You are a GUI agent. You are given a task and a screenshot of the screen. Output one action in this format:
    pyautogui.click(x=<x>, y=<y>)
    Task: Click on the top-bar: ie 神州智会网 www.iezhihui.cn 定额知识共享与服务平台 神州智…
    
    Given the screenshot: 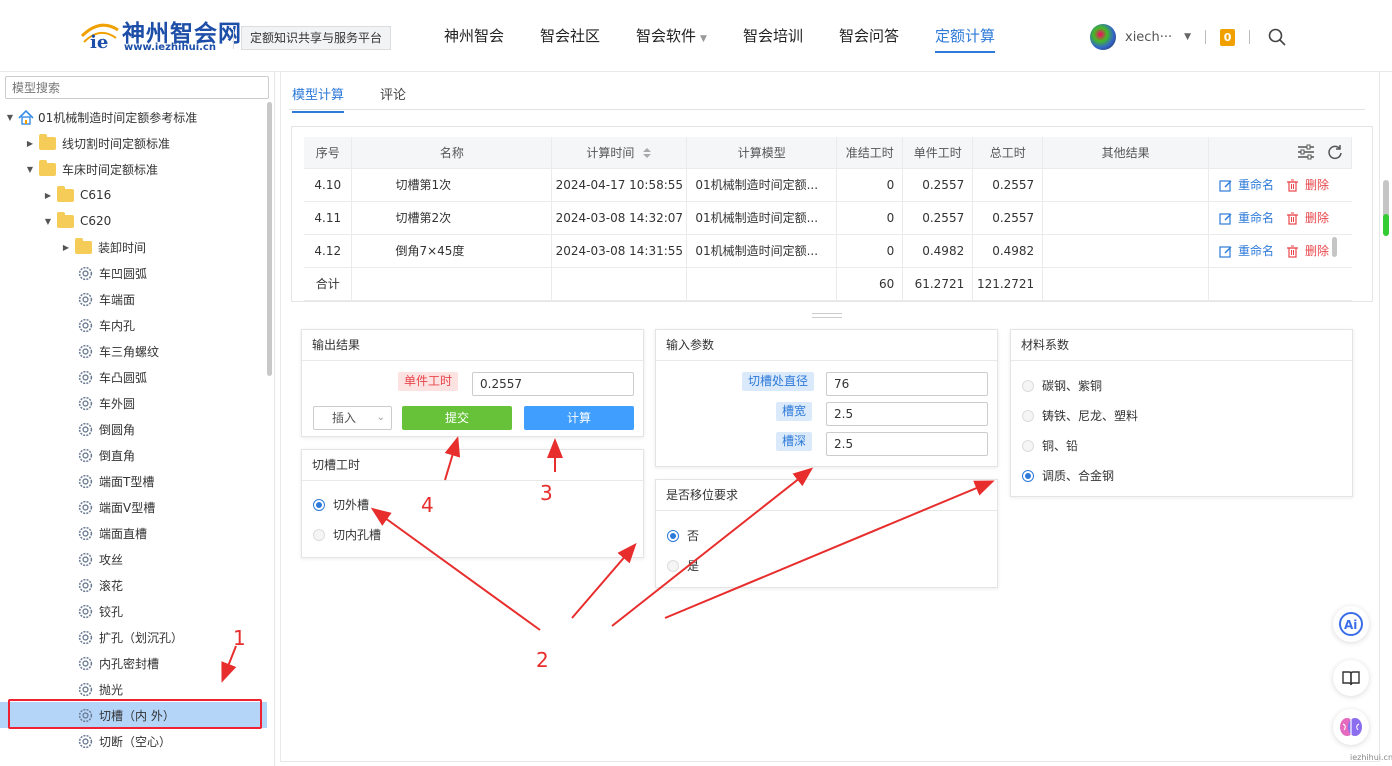 What is the action you would take?
    pyautogui.click(x=696, y=36)
    